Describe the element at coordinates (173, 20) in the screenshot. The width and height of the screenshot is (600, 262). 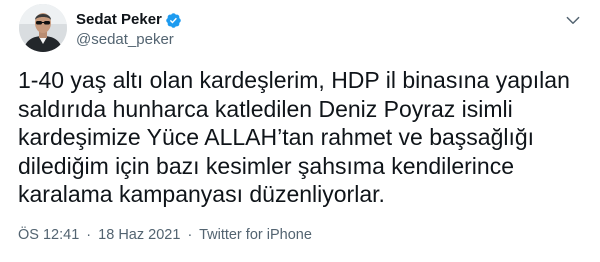
I see `verified-badge-icon` at that location.